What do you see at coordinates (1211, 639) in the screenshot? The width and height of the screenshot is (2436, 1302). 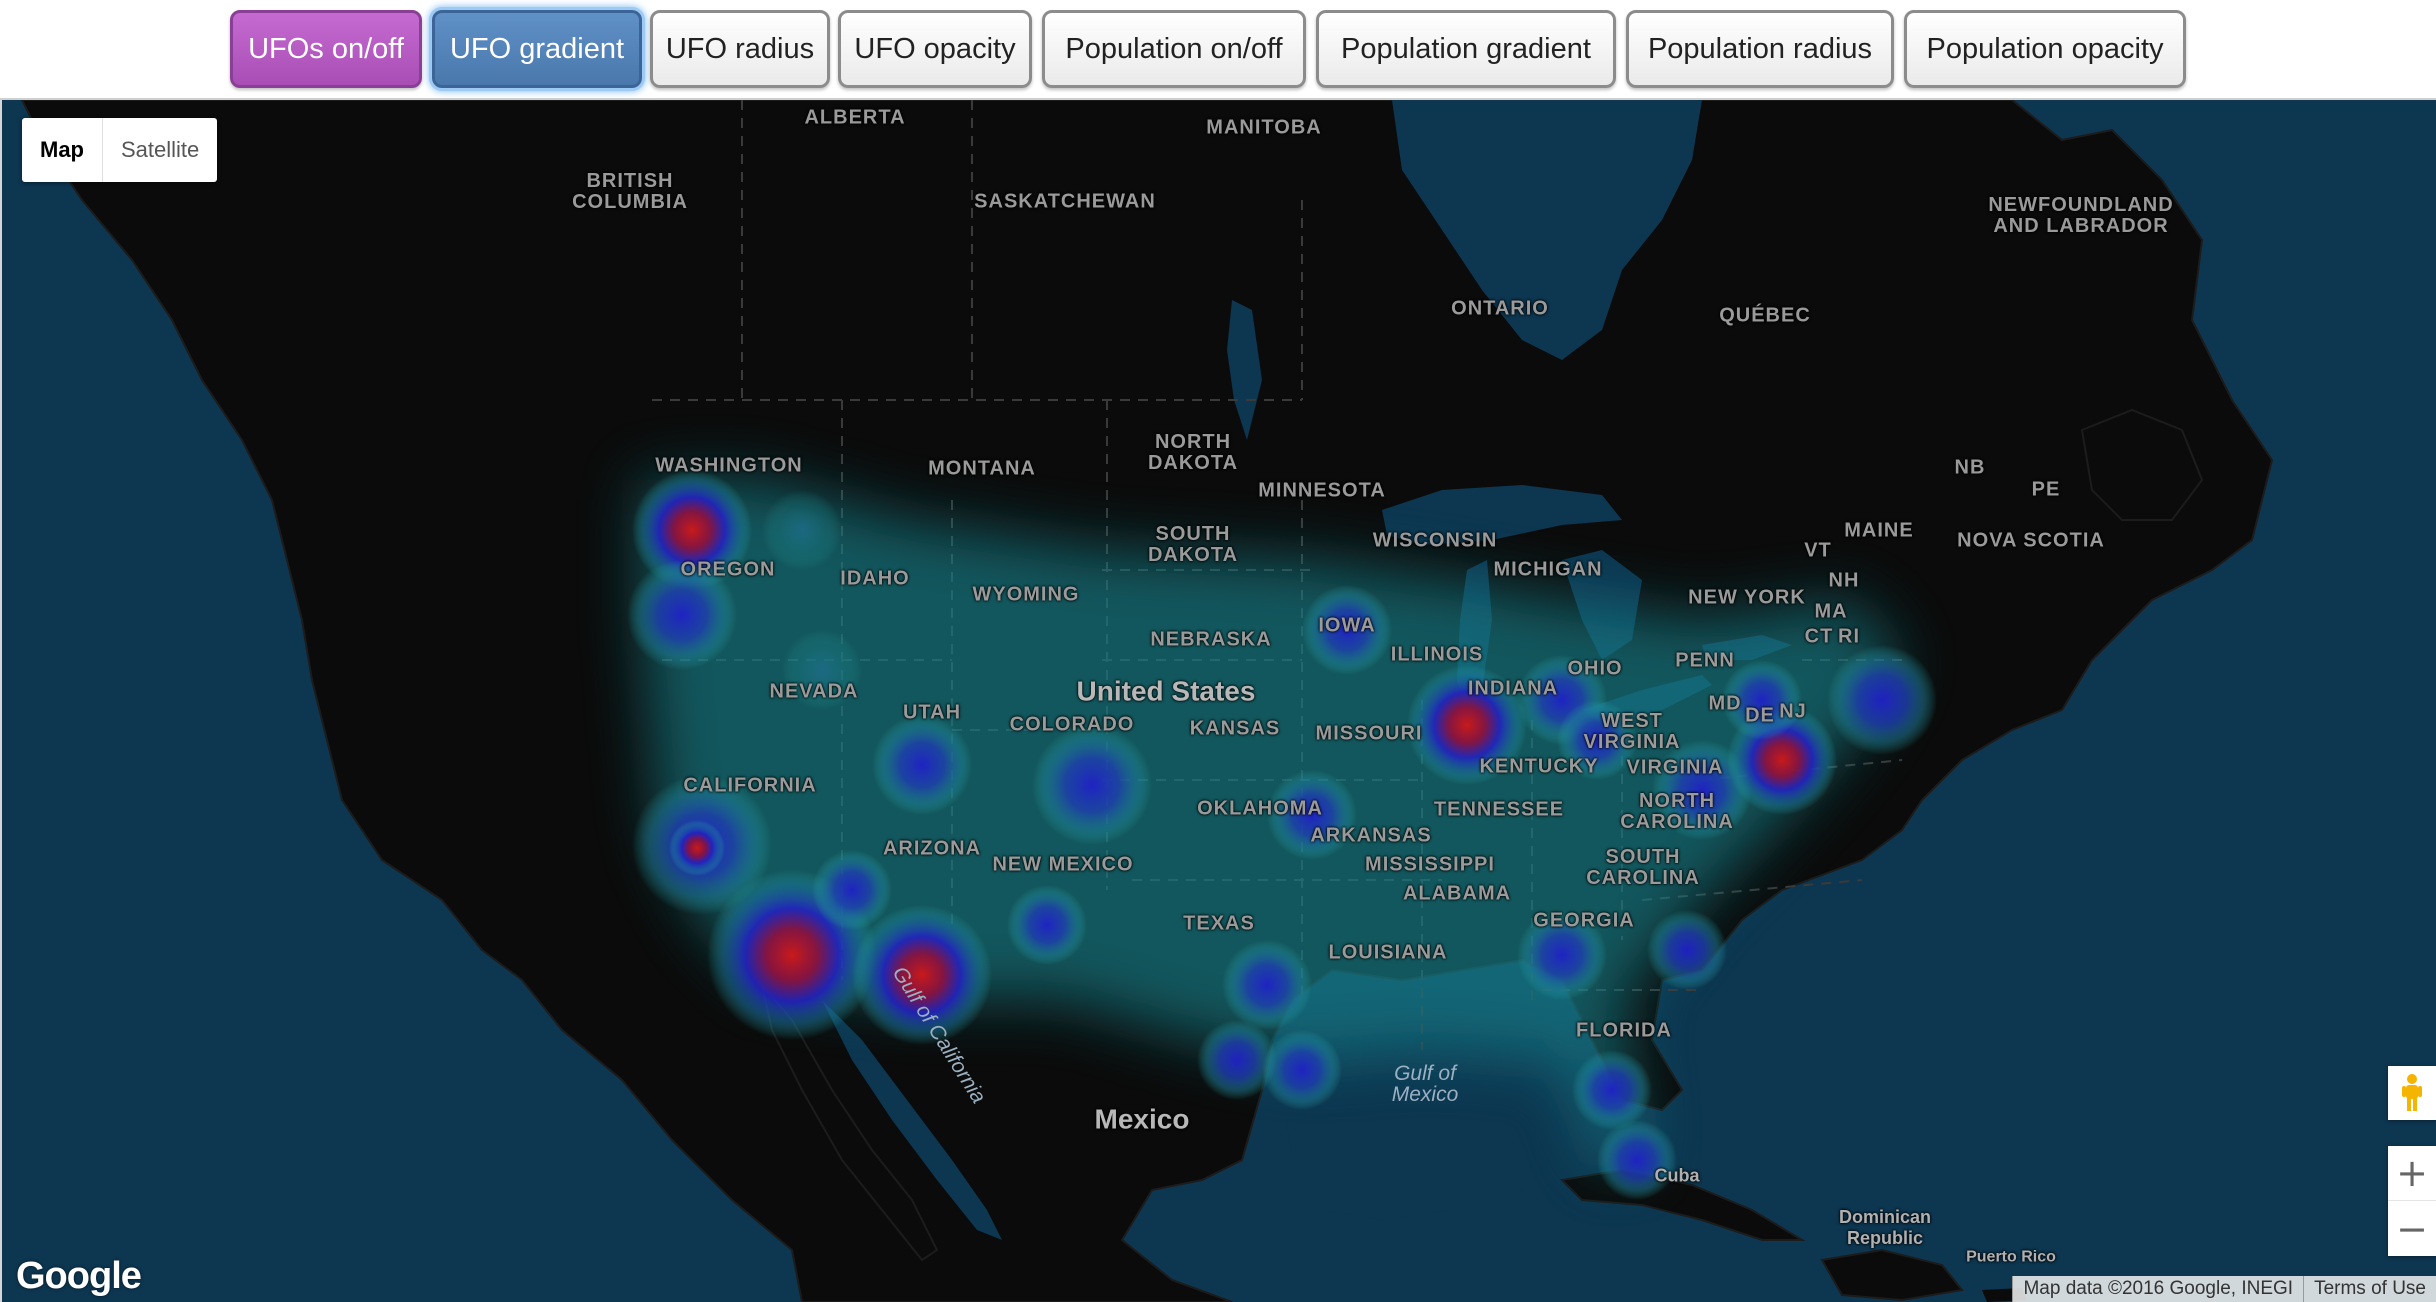 I see `label-nebraska: NEBRASKA` at bounding box center [1211, 639].